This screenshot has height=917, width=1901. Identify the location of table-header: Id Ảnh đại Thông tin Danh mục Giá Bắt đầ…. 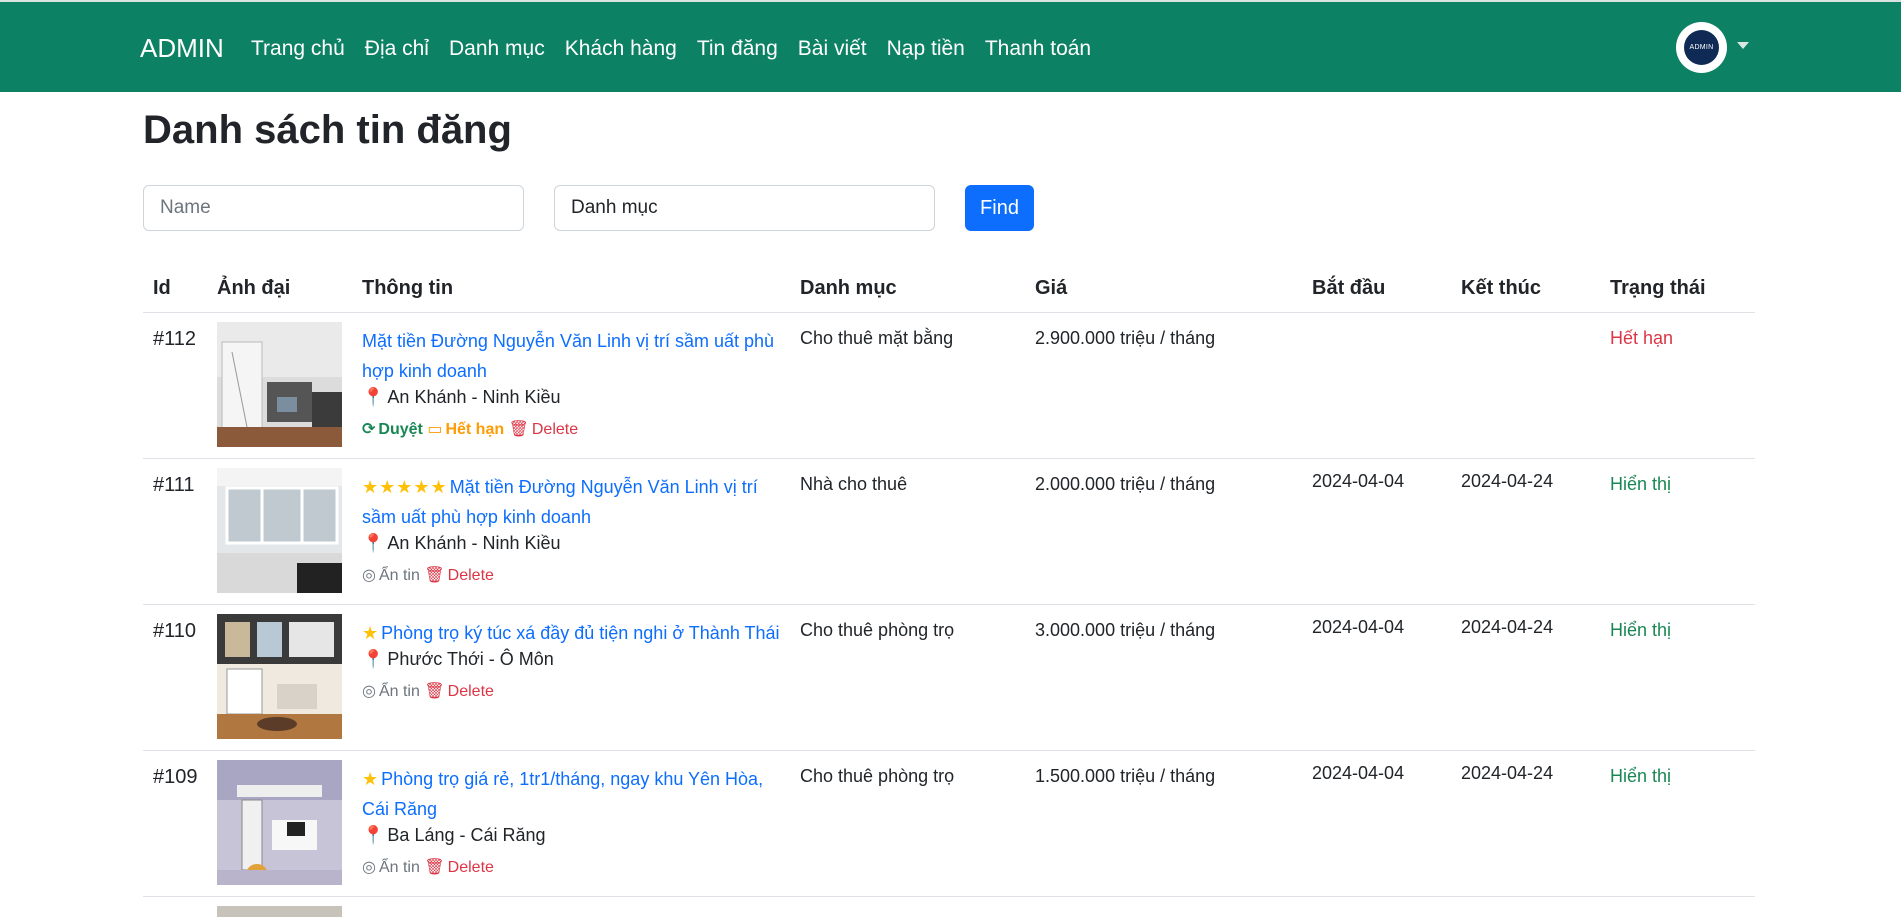
(949, 290).